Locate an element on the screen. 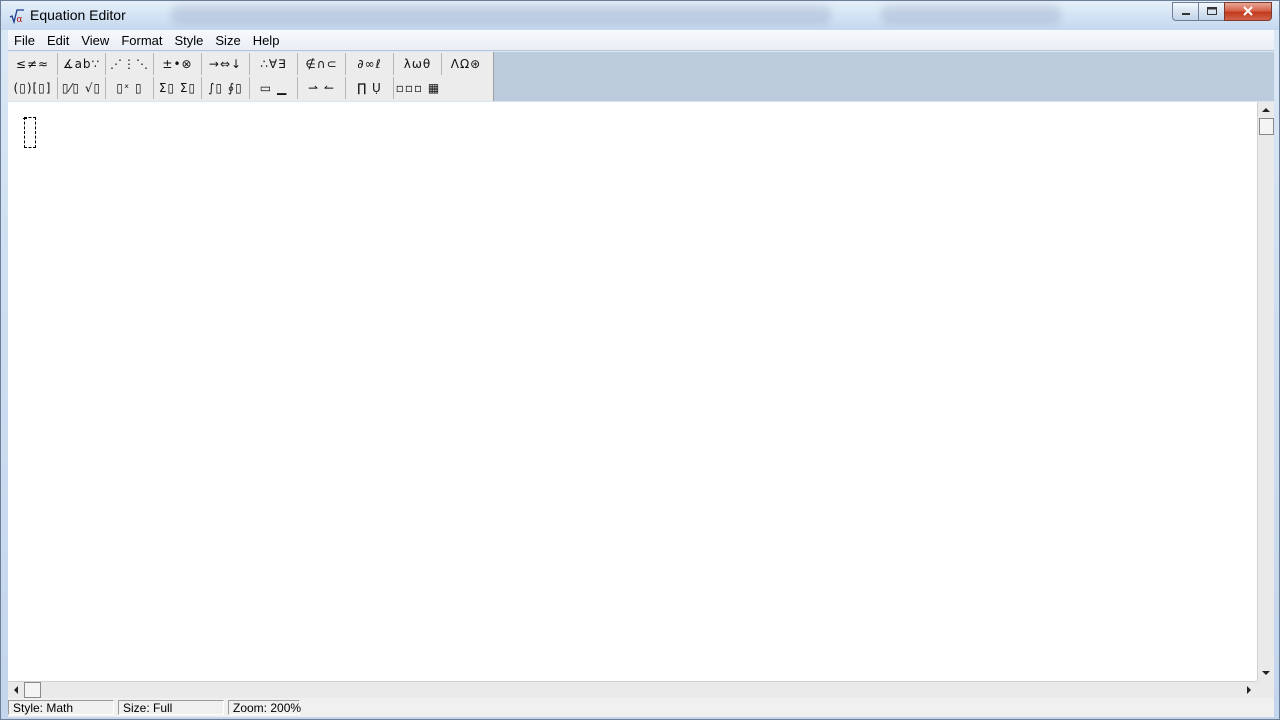 This screenshot has width=1280, height=720. status-size: Size: Full is located at coordinates (171, 707).